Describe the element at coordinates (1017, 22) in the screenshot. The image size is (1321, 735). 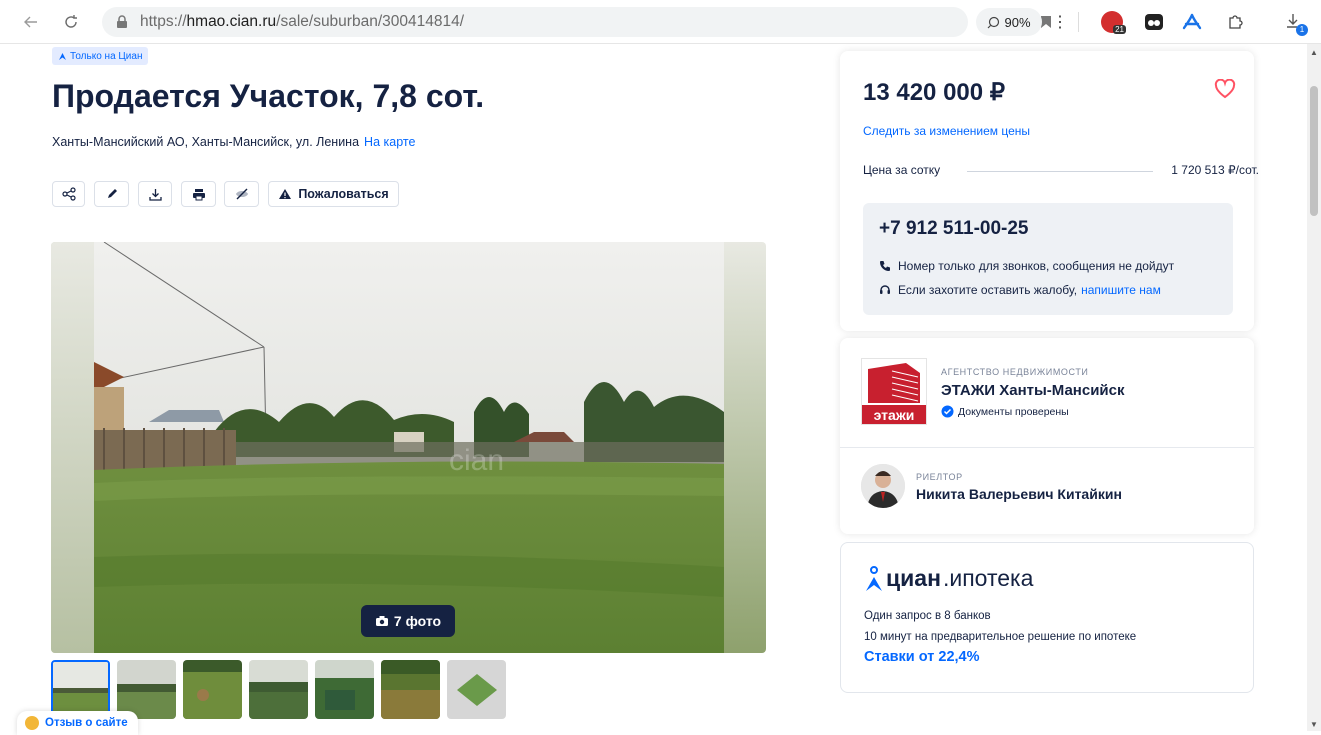
I see `zoom-value: 90%` at that location.